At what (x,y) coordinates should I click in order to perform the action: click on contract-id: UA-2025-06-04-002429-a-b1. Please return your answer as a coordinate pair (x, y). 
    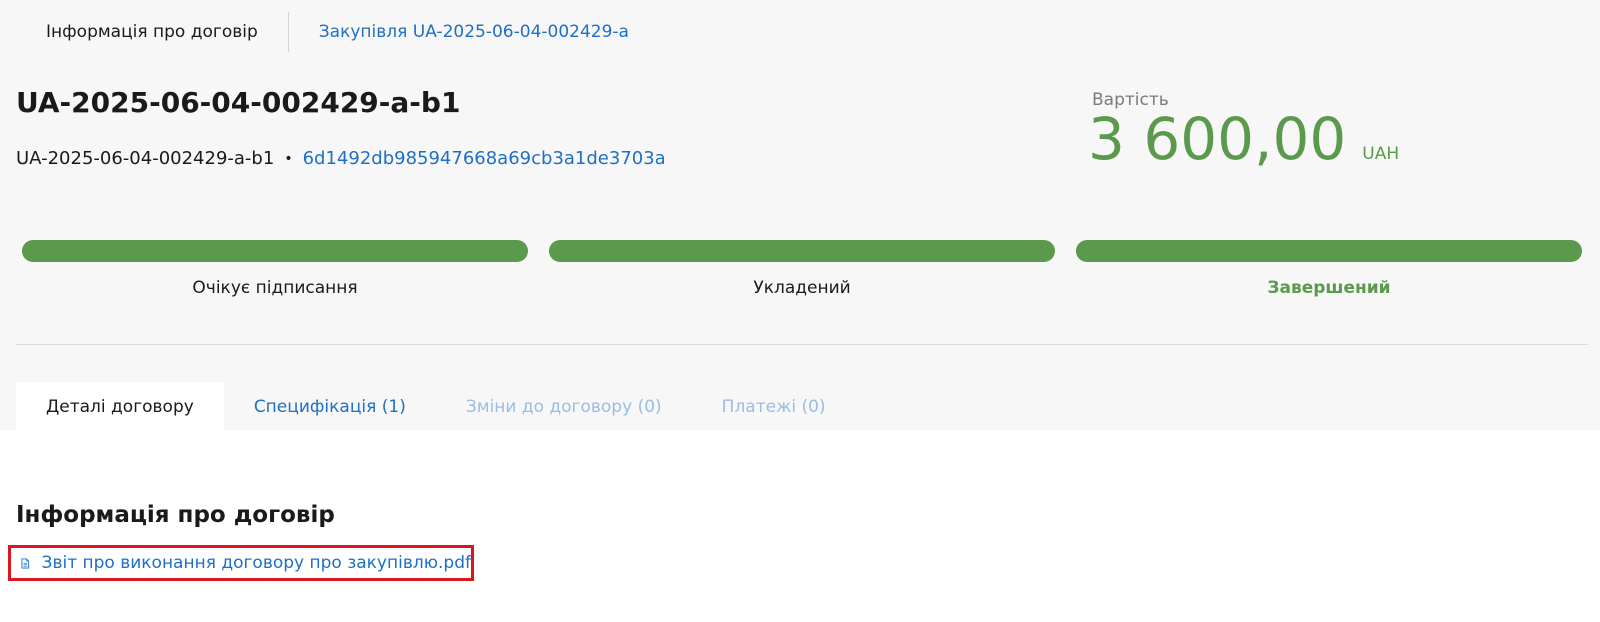
    Looking at the image, I should click on (145, 158).